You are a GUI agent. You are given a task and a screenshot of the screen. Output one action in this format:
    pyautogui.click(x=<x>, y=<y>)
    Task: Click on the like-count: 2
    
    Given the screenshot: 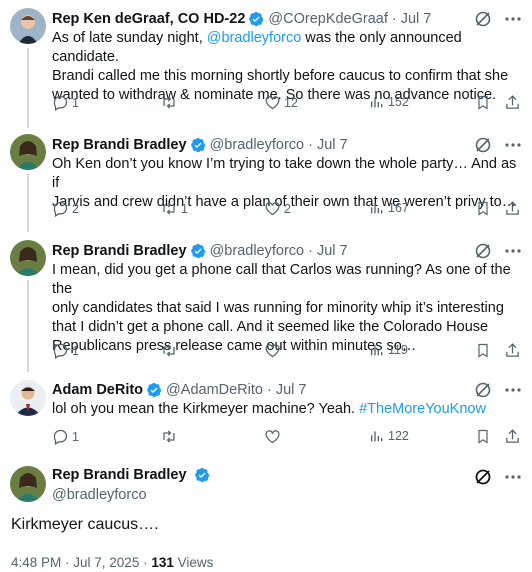 What is the action you would take?
    pyautogui.click(x=287, y=208)
    